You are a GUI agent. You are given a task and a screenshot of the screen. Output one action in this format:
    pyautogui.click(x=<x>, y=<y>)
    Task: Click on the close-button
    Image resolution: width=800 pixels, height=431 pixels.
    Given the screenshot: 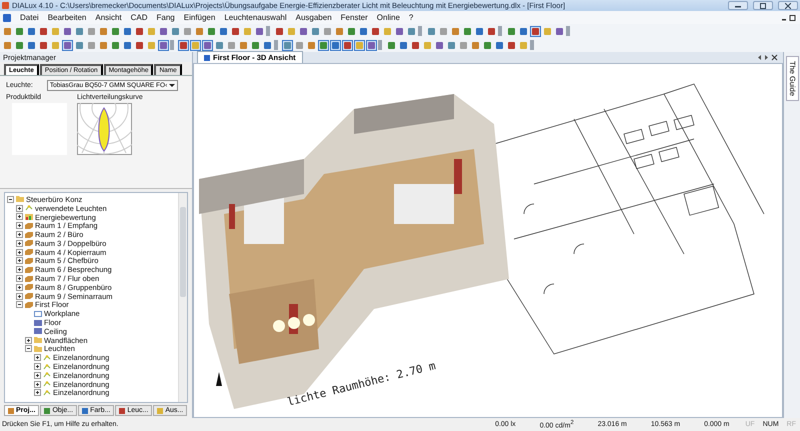 What is the action you would take?
    pyautogui.click(x=788, y=5)
    